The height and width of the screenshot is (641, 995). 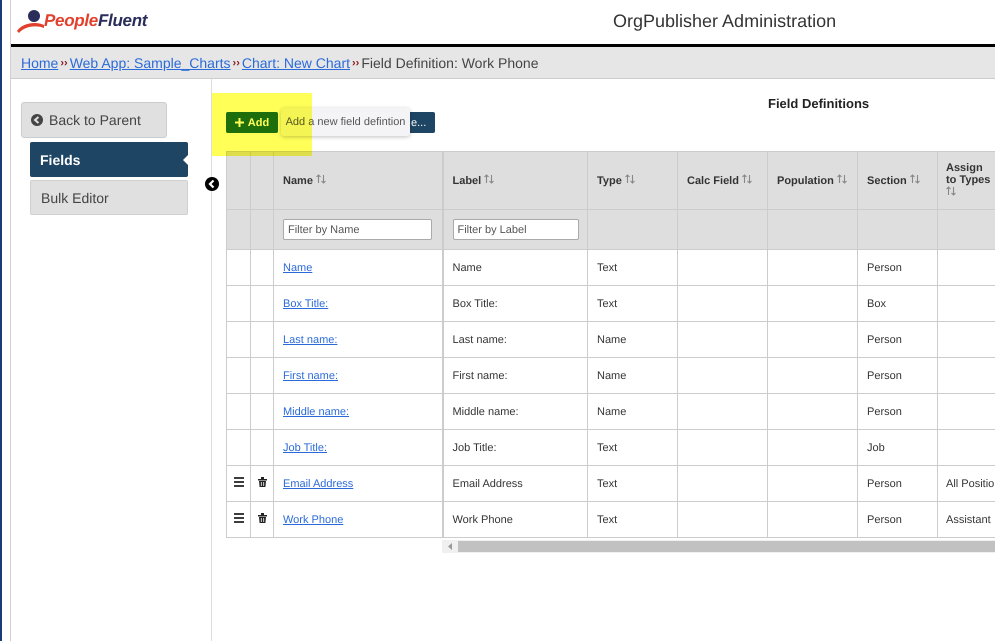 I want to click on logo-icon, so click(x=30, y=21).